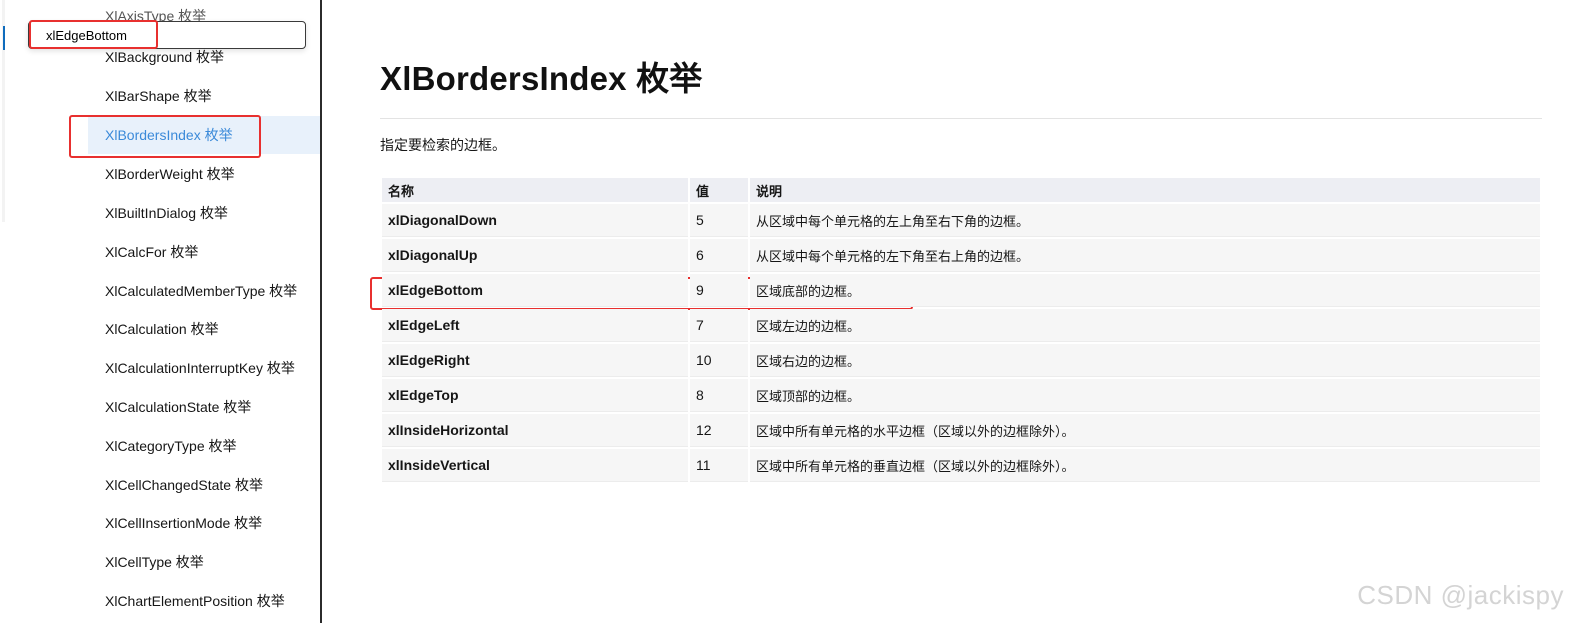 This screenshot has width=1580, height=623. Describe the element at coordinates (204, 213) in the screenshot. I see `toc-item: XlBuiltInDialog 枚举` at that location.